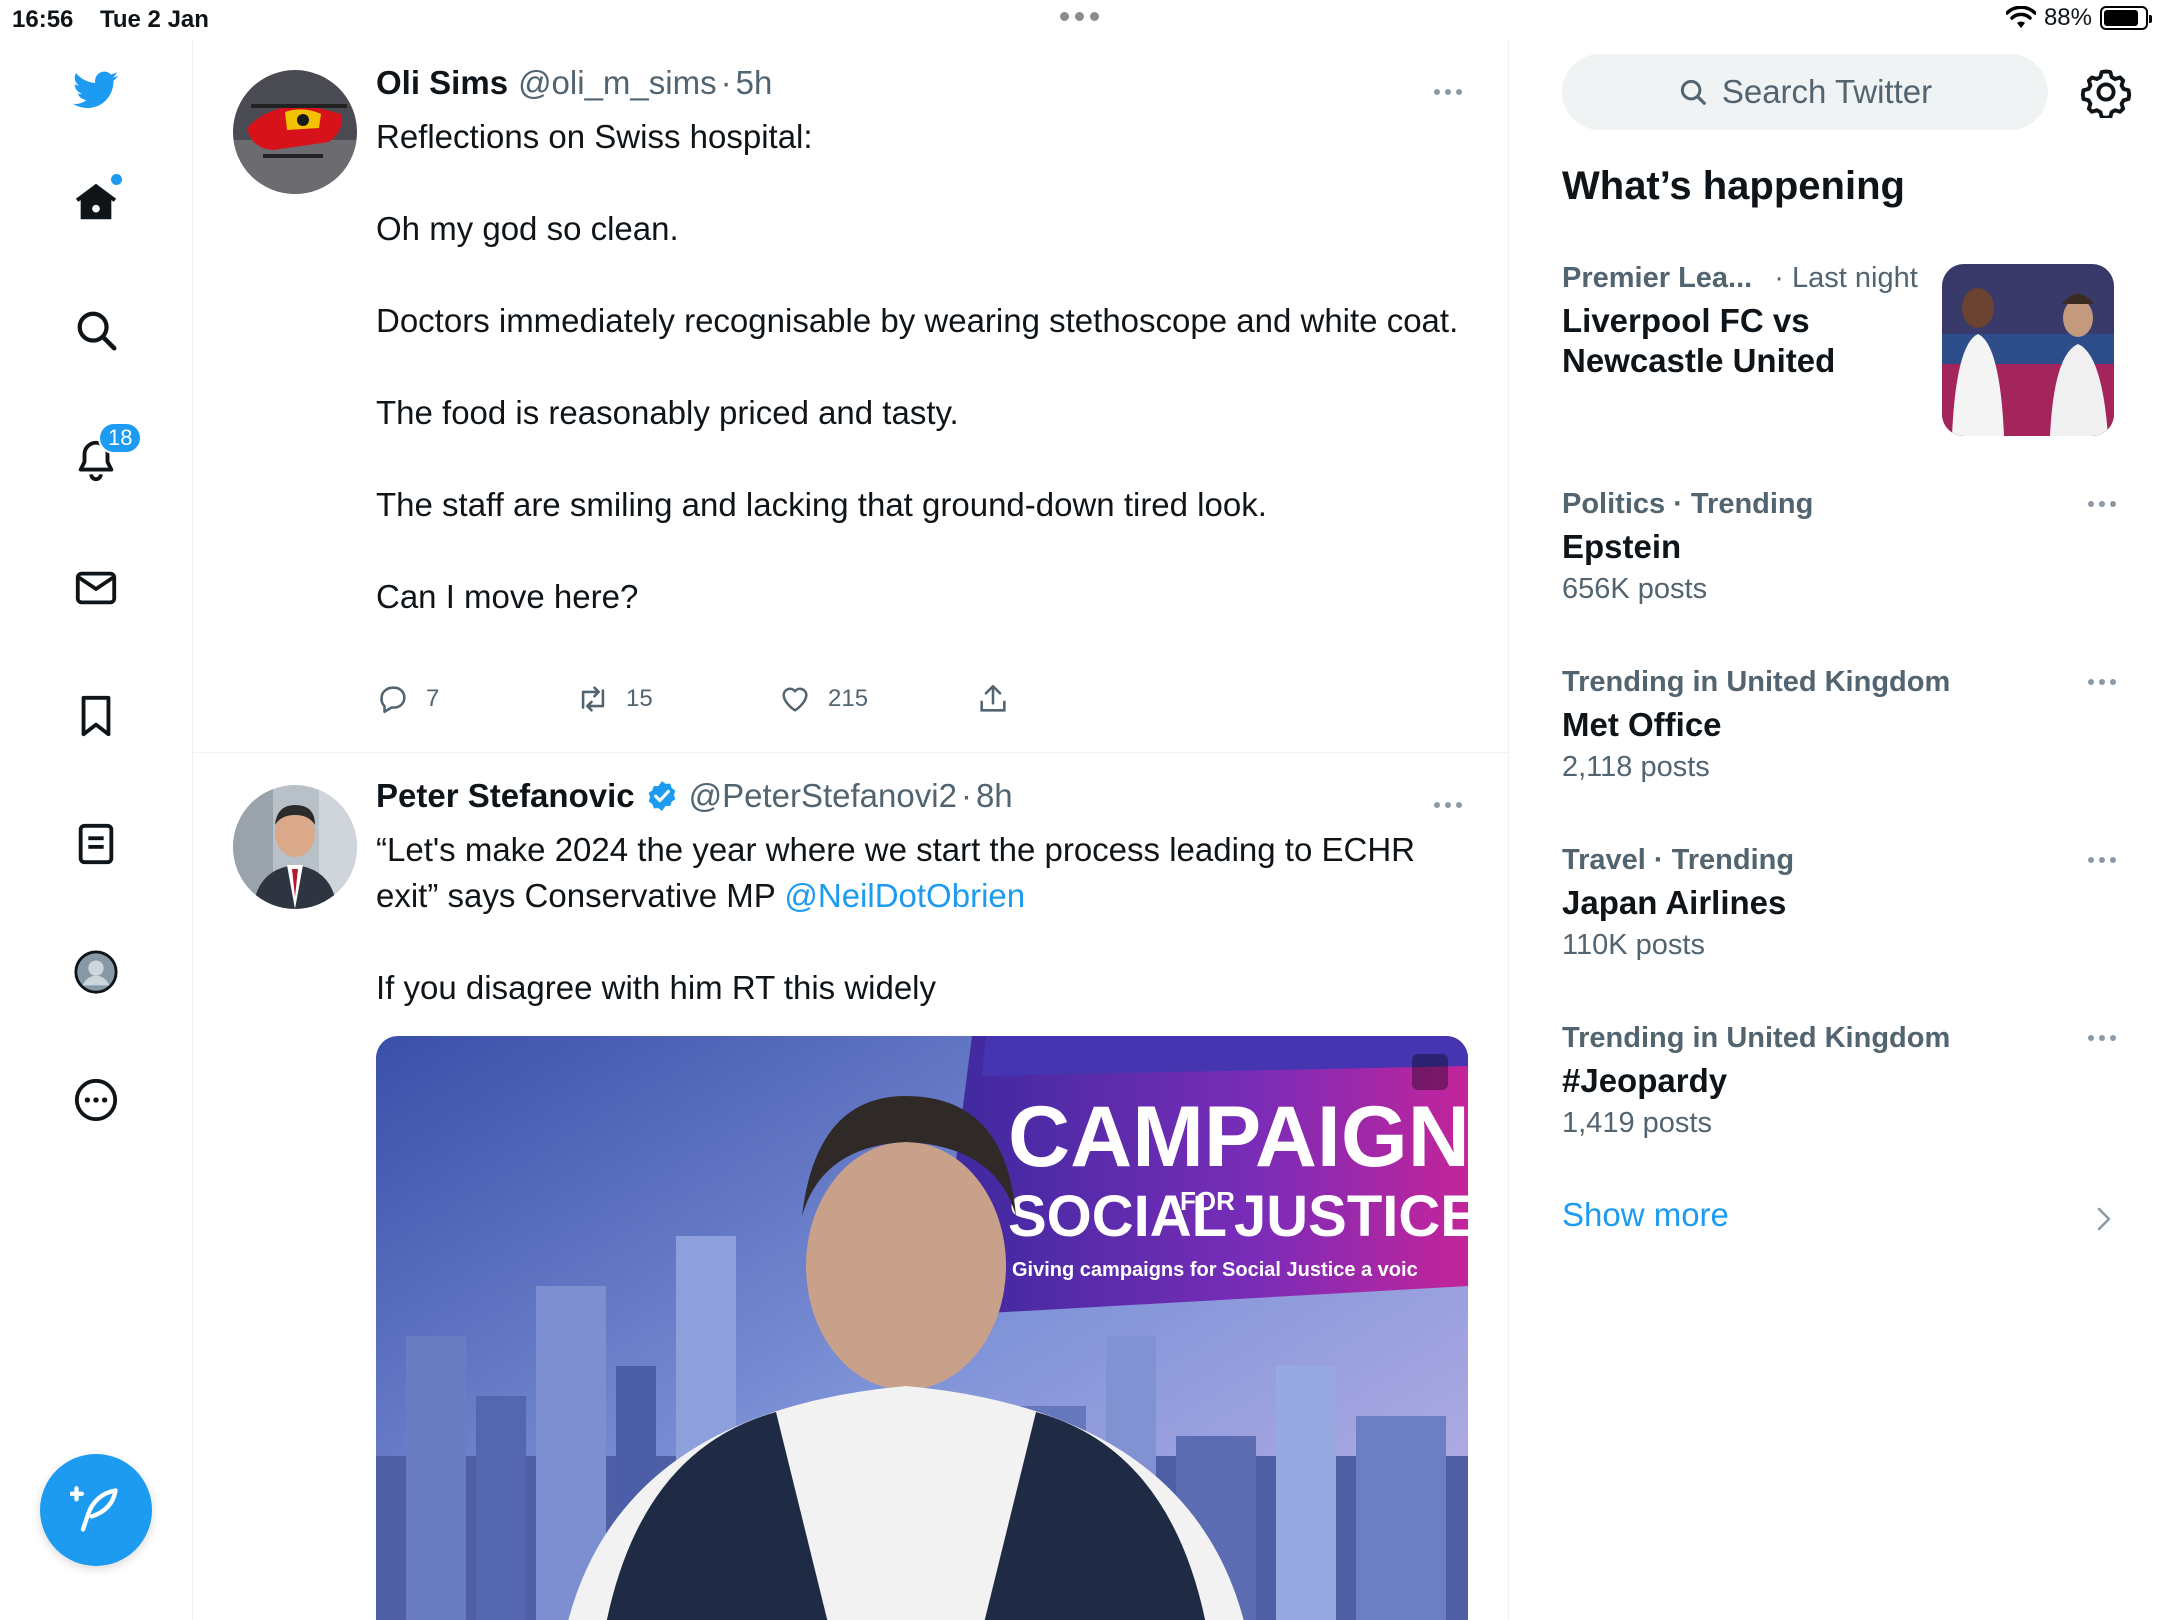  What do you see at coordinates (754, 83) in the screenshot?
I see `timestamp: 5h` at bounding box center [754, 83].